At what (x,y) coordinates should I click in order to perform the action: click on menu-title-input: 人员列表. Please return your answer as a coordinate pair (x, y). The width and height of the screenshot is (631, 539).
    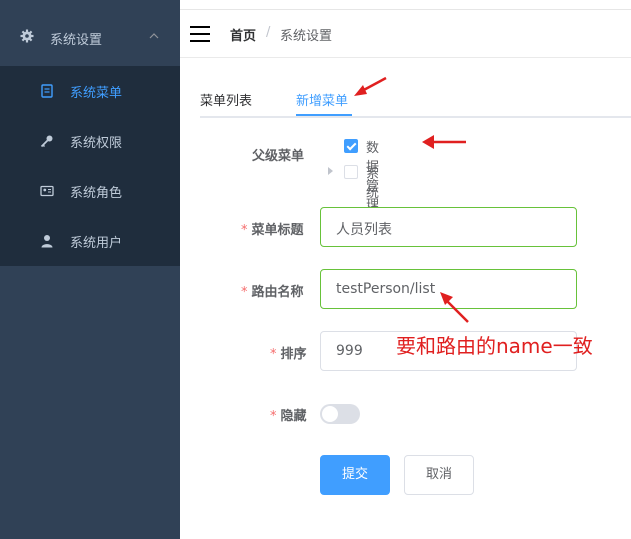
    Looking at the image, I should click on (448, 227).